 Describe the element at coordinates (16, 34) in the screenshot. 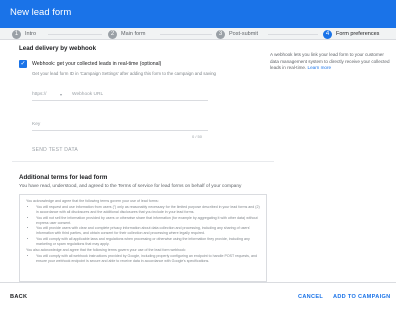

I see `step-number: 1` at that location.